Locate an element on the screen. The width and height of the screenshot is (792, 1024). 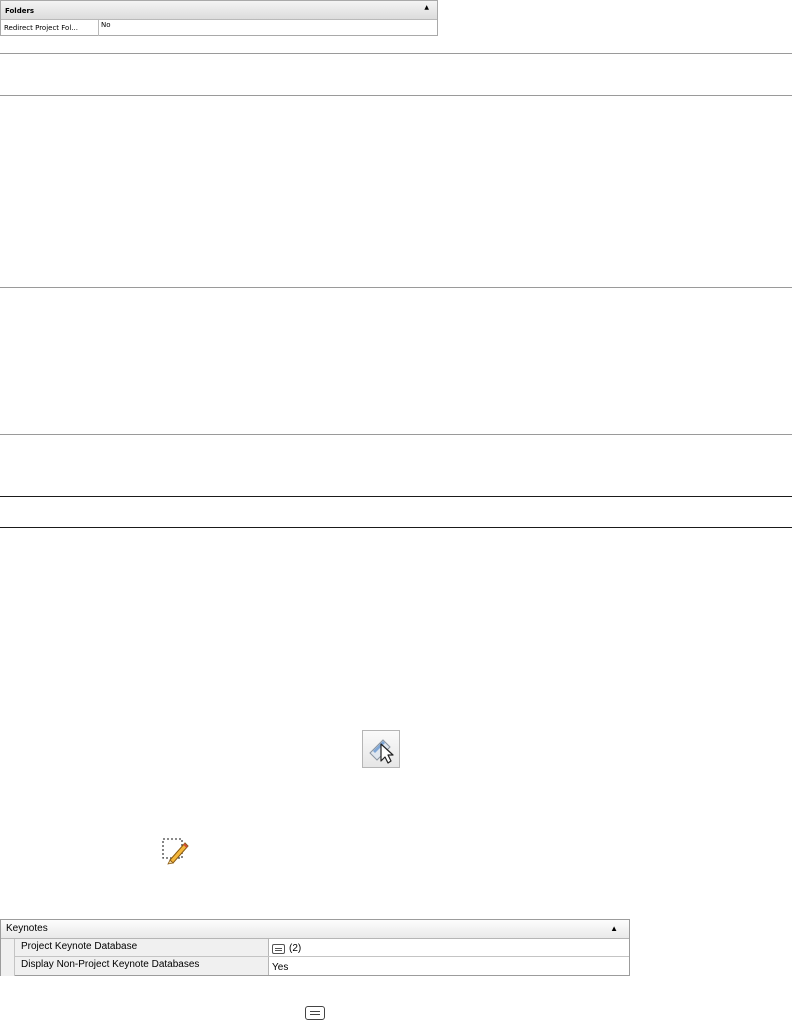
property-row: Redirect Project Fol... No is located at coordinates (219, 28).